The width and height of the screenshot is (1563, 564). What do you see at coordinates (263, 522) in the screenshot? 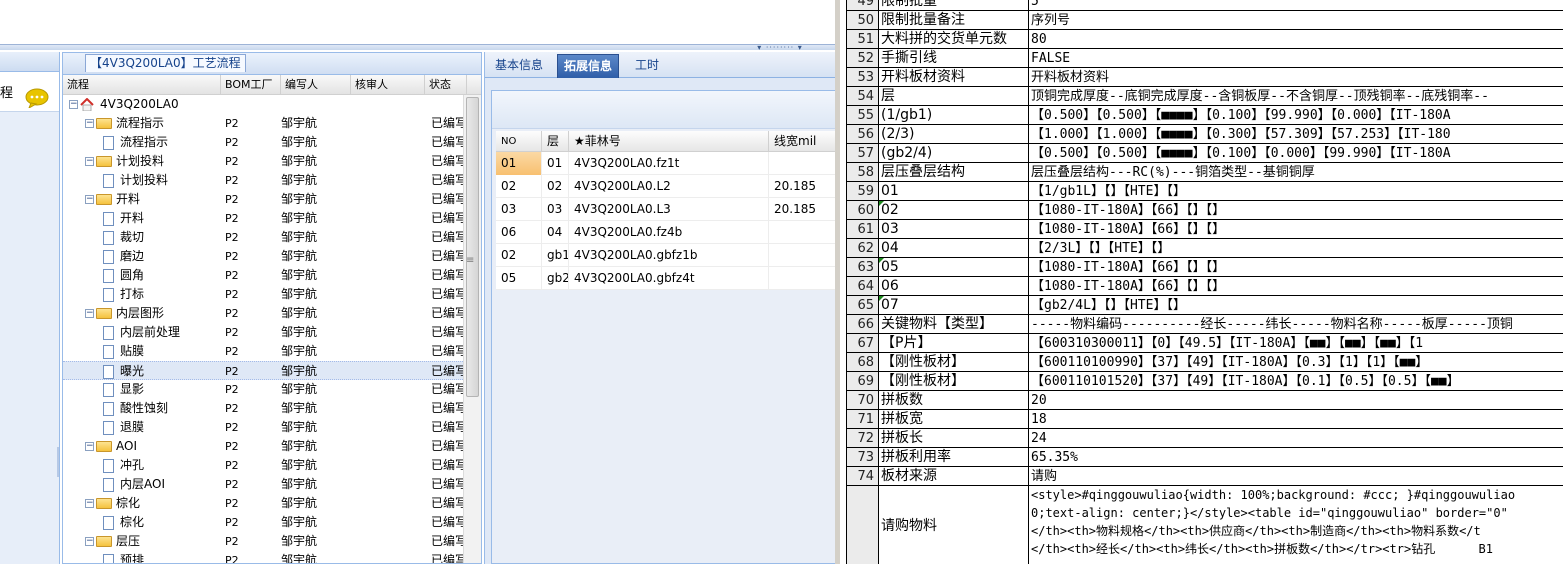
I see `tree-row: 棕化 P2 邹宇航 已编写` at bounding box center [263, 522].